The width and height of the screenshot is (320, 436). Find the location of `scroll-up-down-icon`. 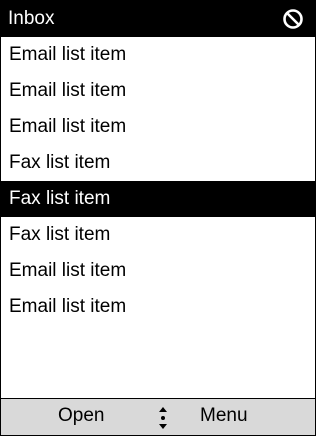

scroll-up-down-icon is located at coordinates (163, 418).